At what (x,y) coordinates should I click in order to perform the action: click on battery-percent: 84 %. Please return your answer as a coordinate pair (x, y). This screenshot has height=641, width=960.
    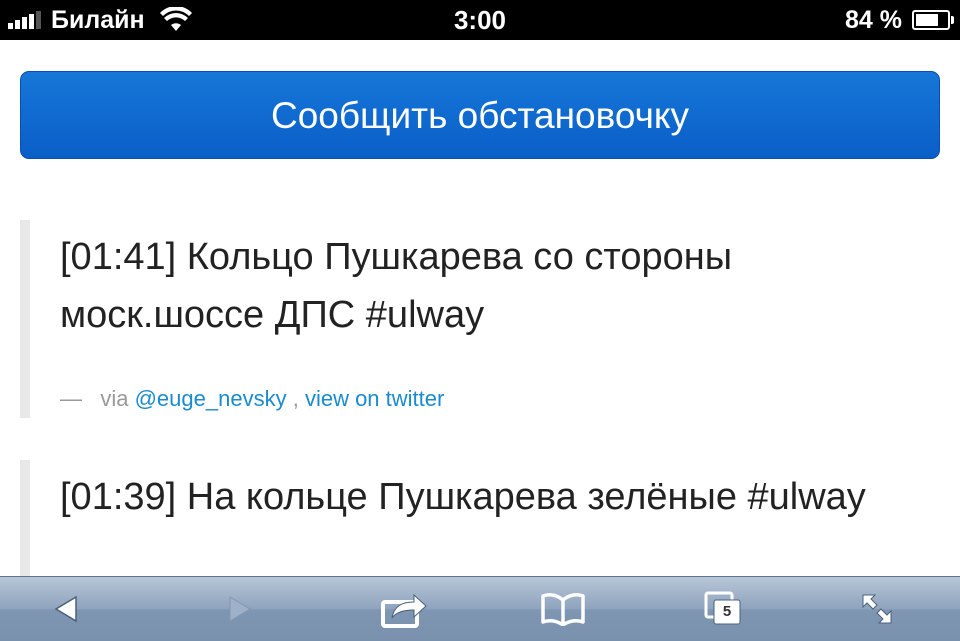
    Looking at the image, I should click on (873, 19).